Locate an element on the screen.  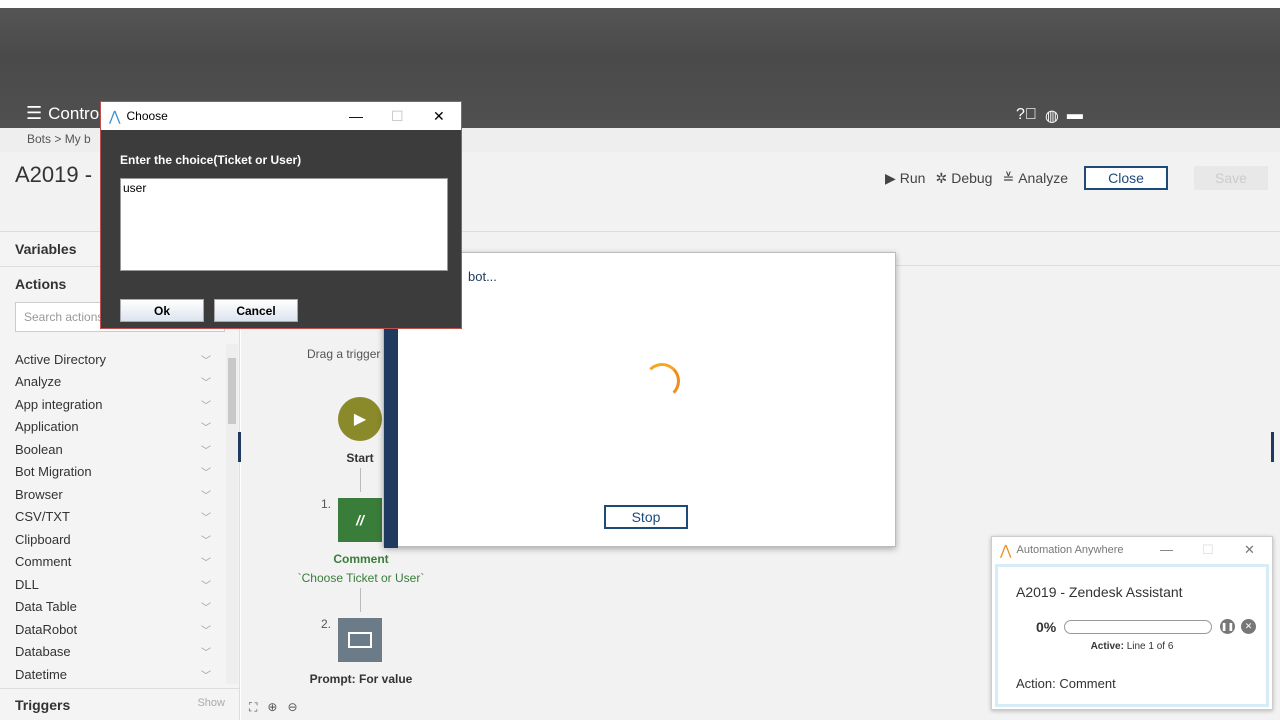
sidebar-action-item: Application ﹀ is located at coordinates (113, 427).